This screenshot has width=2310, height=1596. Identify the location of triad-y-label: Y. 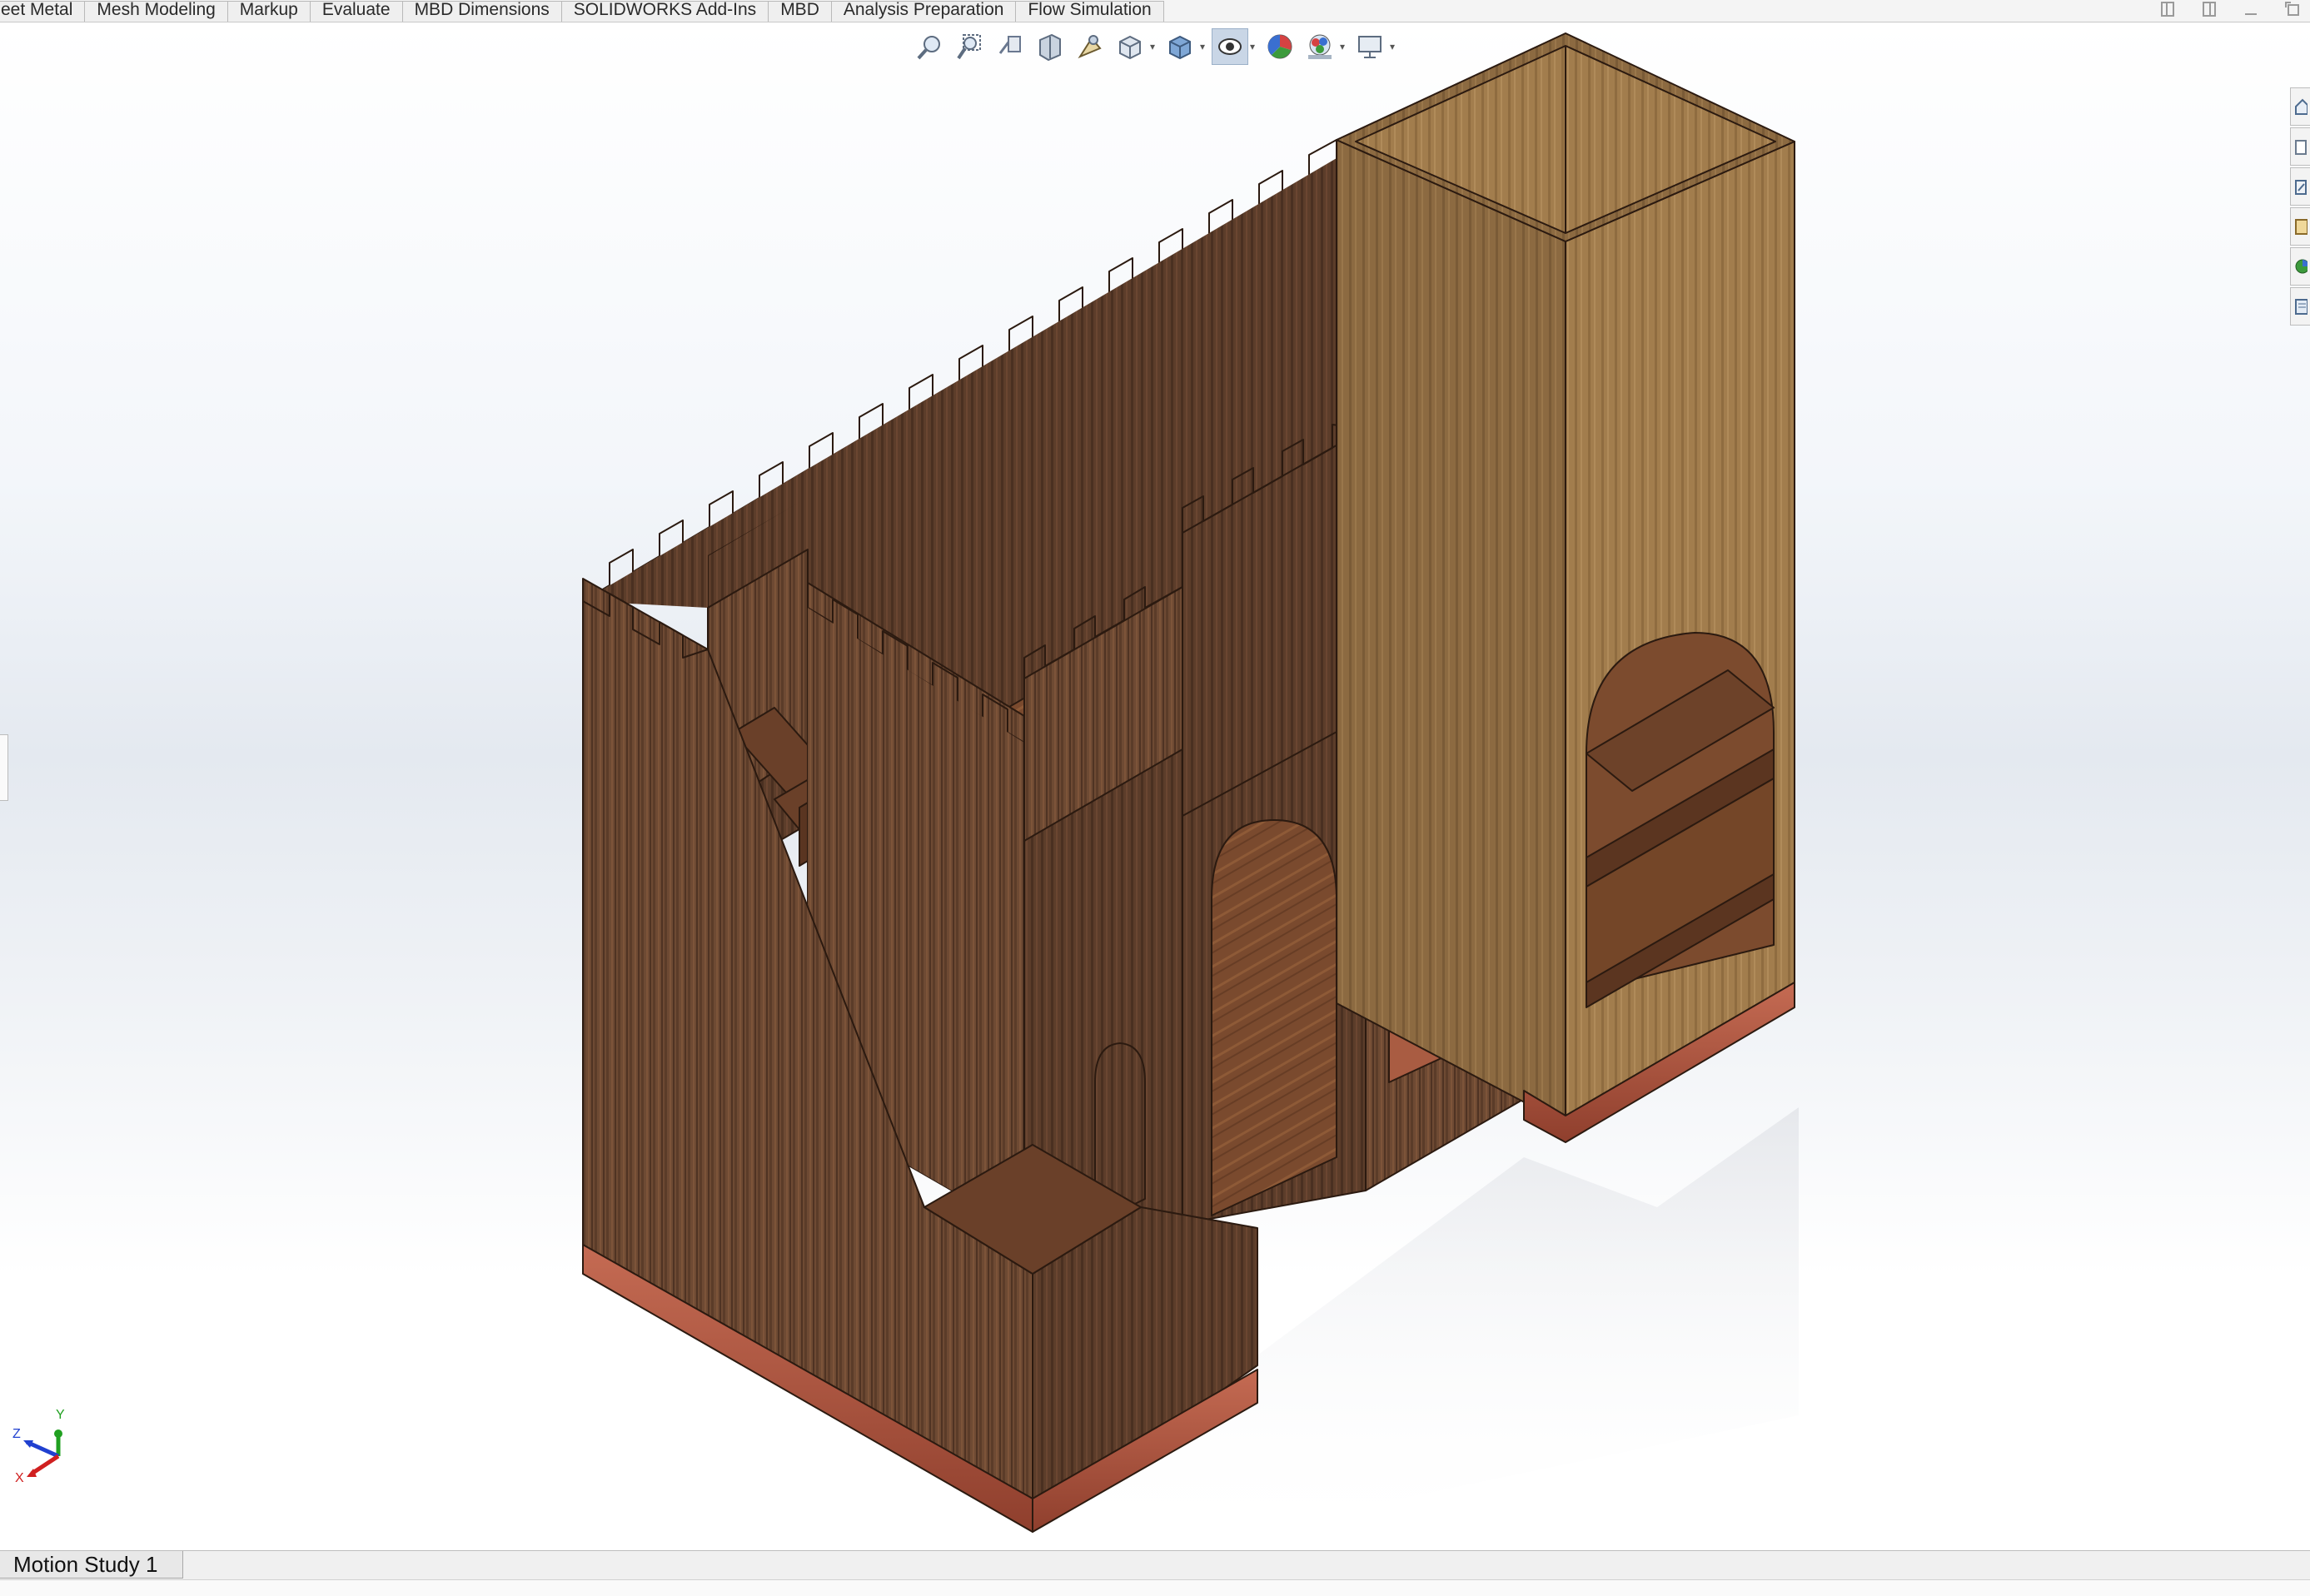
(60, 1415).